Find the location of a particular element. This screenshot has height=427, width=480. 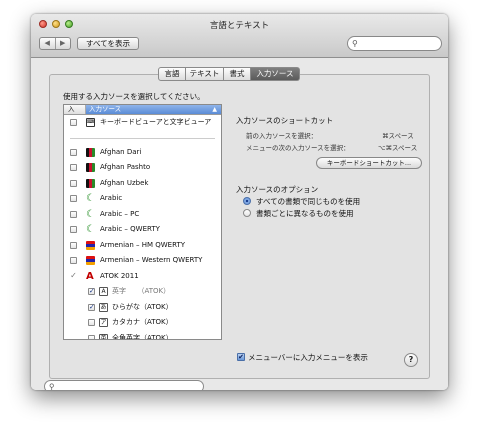

input-source-search-field: ⚲ is located at coordinates (124, 385).